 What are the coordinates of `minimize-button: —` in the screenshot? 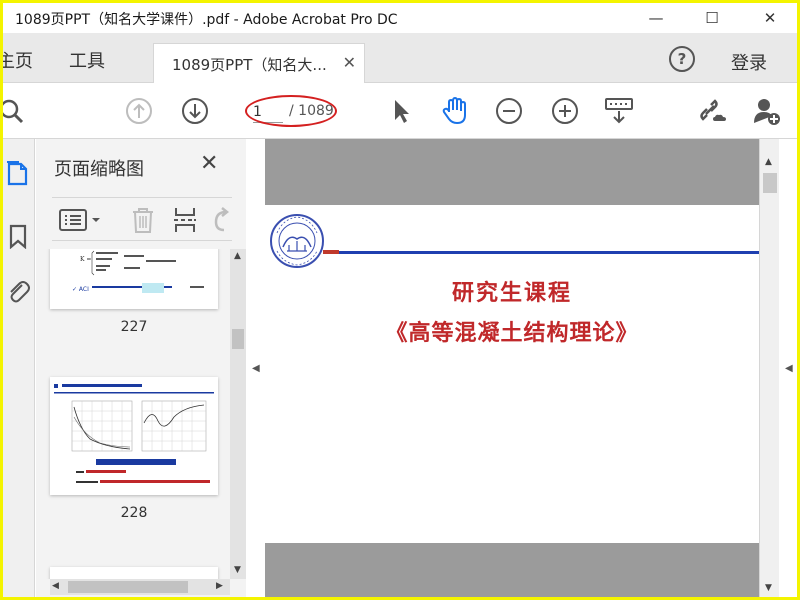 It's located at (656, 18).